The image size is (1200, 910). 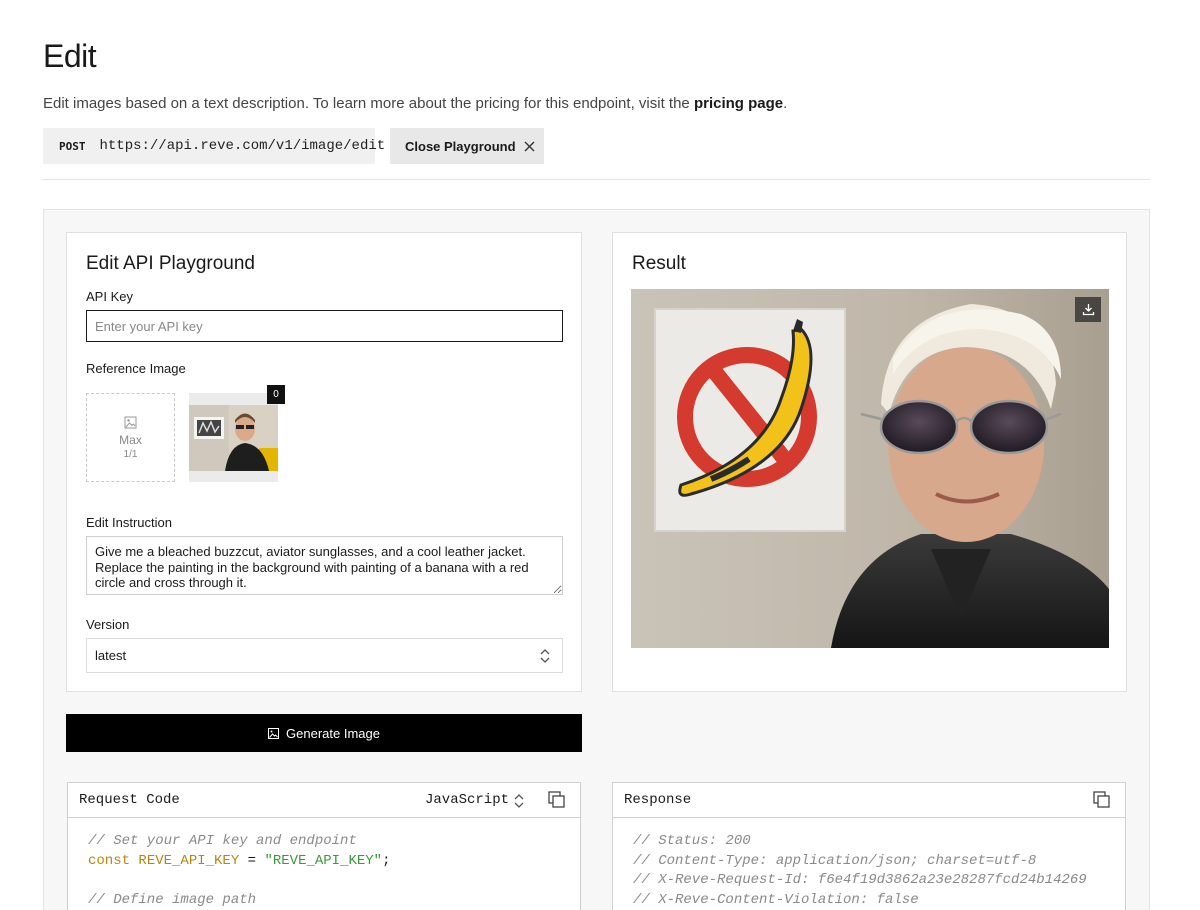 I want to click on image-upload-dropzone: Max 1/1, so click(x=130, y=437).